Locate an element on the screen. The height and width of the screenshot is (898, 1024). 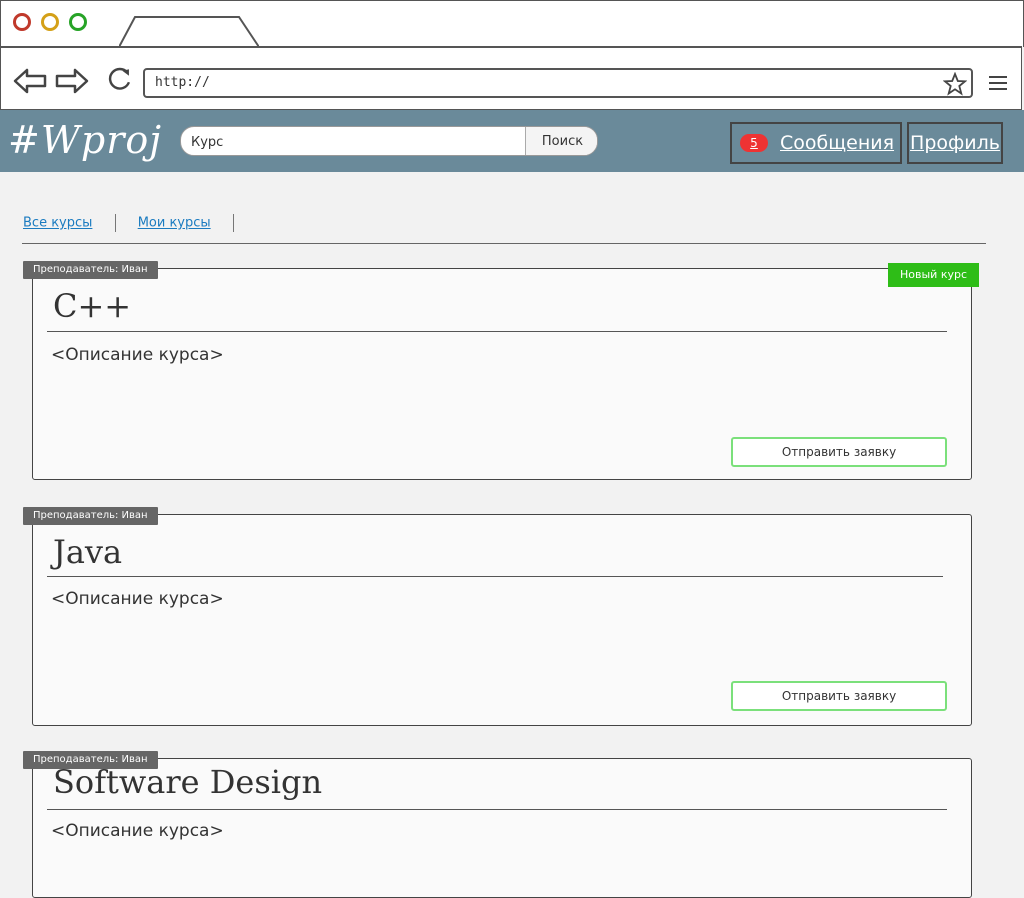
search-bar: Поиск is located at coordinates (389, 141).